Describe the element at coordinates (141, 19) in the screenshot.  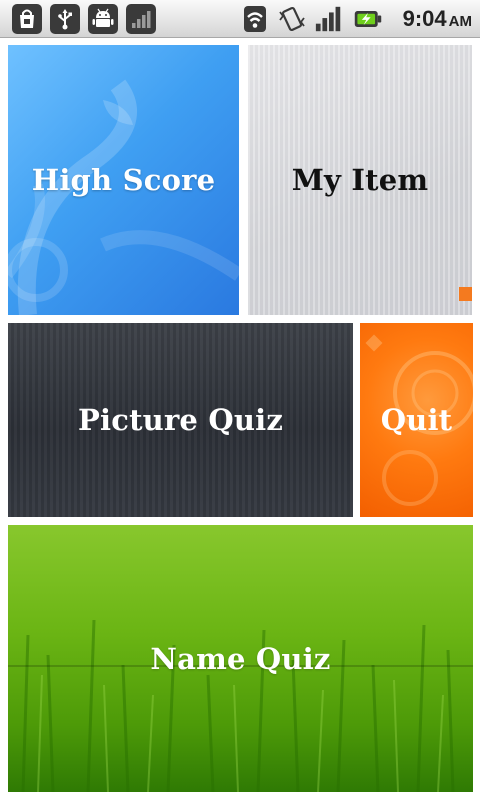
I see `signal-bars-icon` at that location.